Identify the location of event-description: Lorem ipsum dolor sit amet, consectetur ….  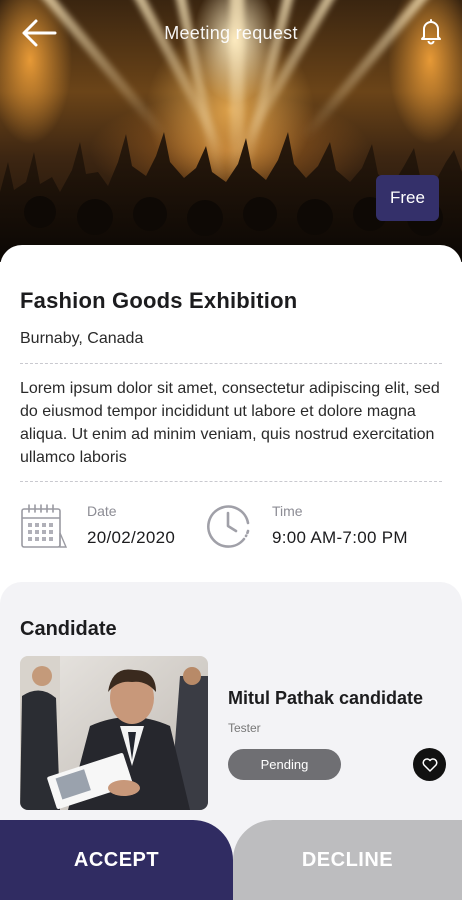
(230, 423).